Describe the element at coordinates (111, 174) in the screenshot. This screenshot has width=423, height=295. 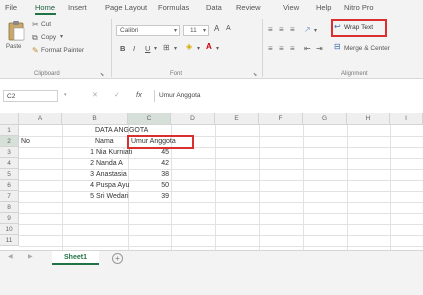
I see `table-cell-name: Anastasia` at that location.